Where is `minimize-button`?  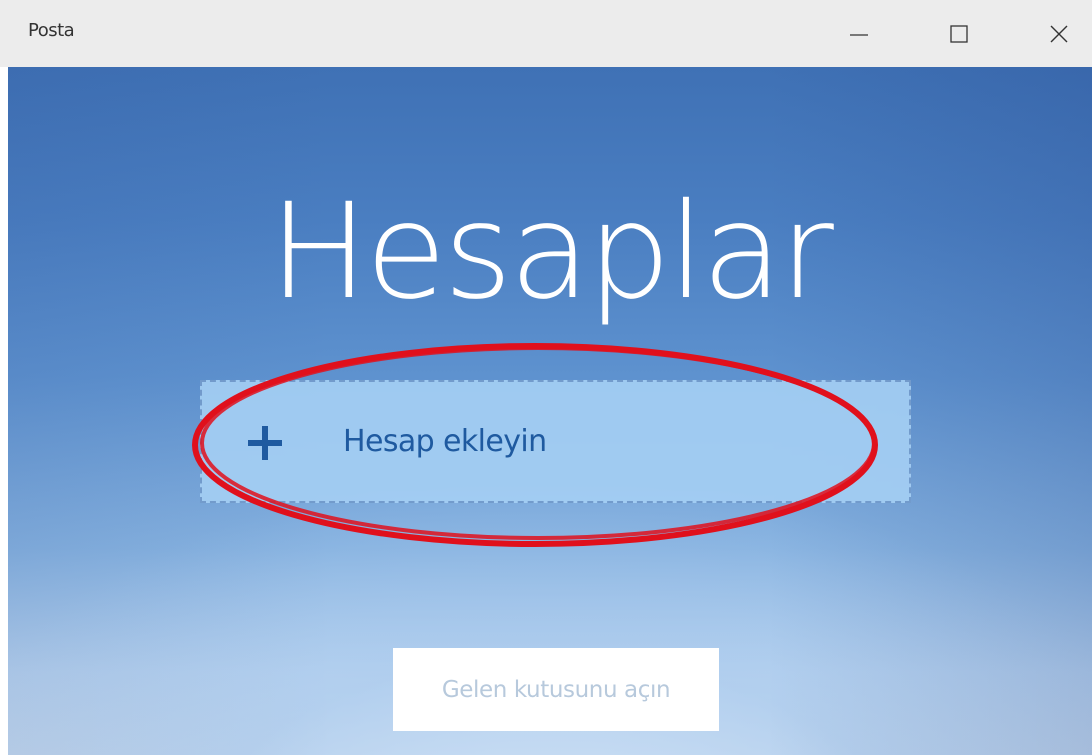 minimize-button is located at coordinates (859, 33).